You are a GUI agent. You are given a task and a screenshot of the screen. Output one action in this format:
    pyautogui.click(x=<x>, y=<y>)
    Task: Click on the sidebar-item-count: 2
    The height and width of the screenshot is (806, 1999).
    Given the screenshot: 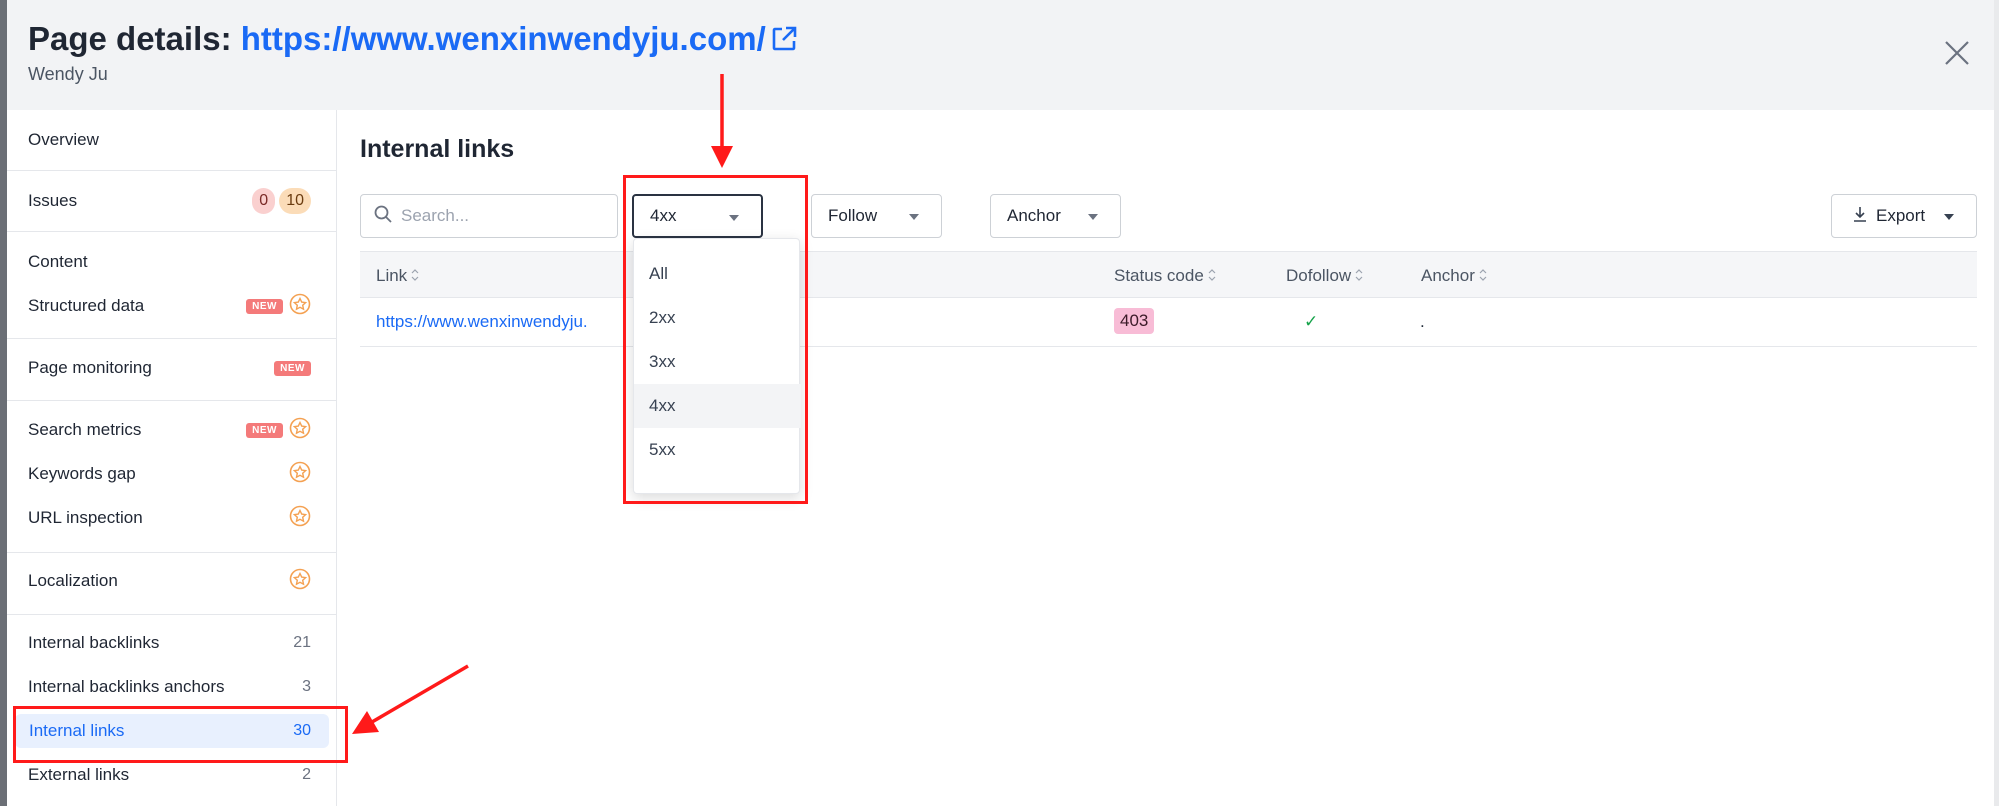 What is the action you would take?
    pyautogui.click(x=306, y=774)
    